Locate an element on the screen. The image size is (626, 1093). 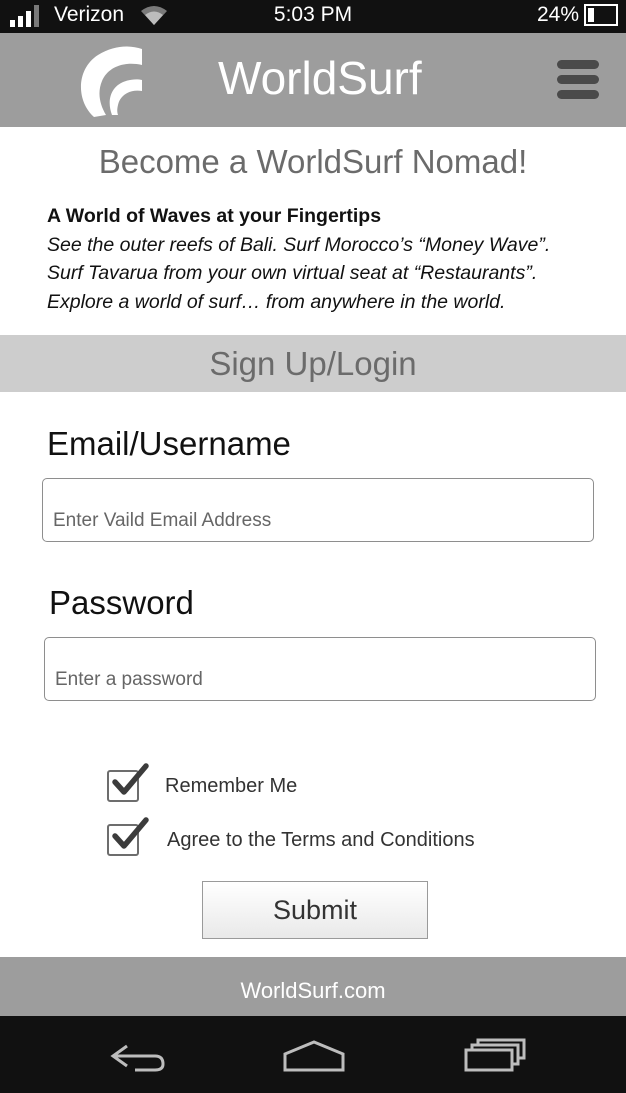
submit-button: Submit is located at coordinates (315, 910).